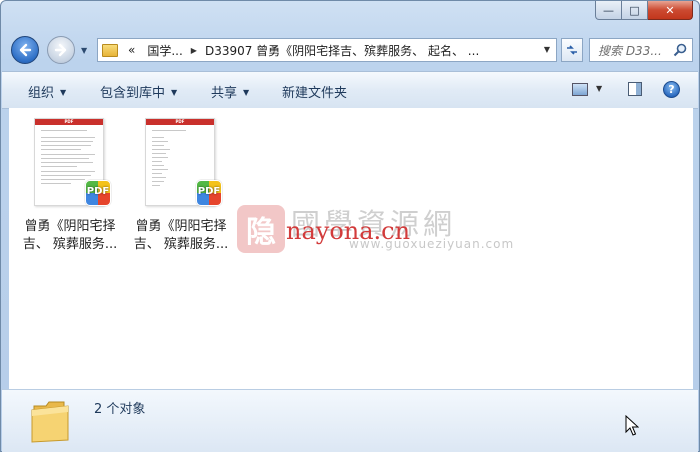 The height and width of the screenshot is (452, 700). I want to click on back-button, so click(25, 50).